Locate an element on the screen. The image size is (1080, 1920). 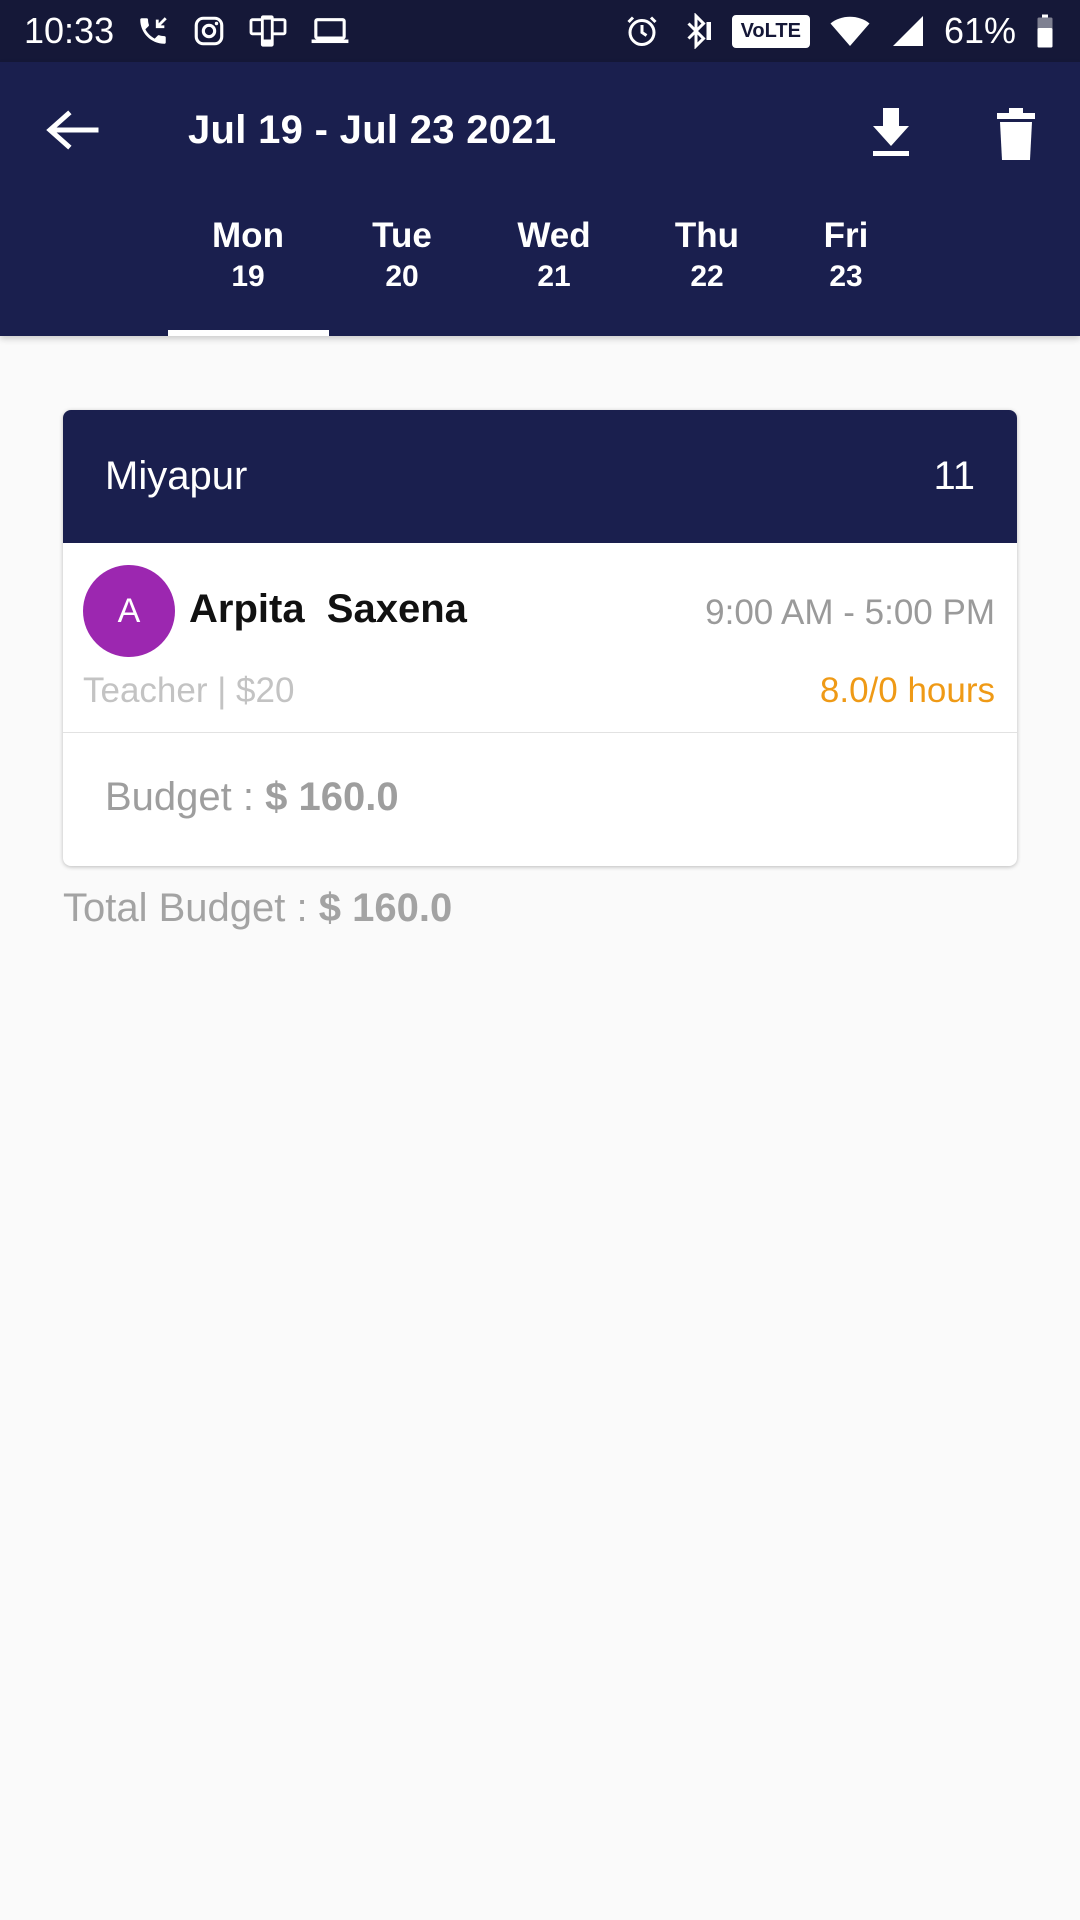
tab-fri: Fri 23 is located at coordinates (846, 272).